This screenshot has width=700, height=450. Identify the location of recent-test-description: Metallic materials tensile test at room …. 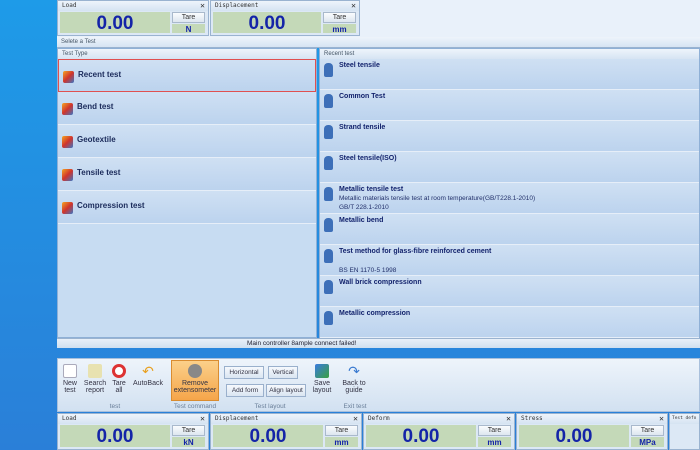
(437, 198).